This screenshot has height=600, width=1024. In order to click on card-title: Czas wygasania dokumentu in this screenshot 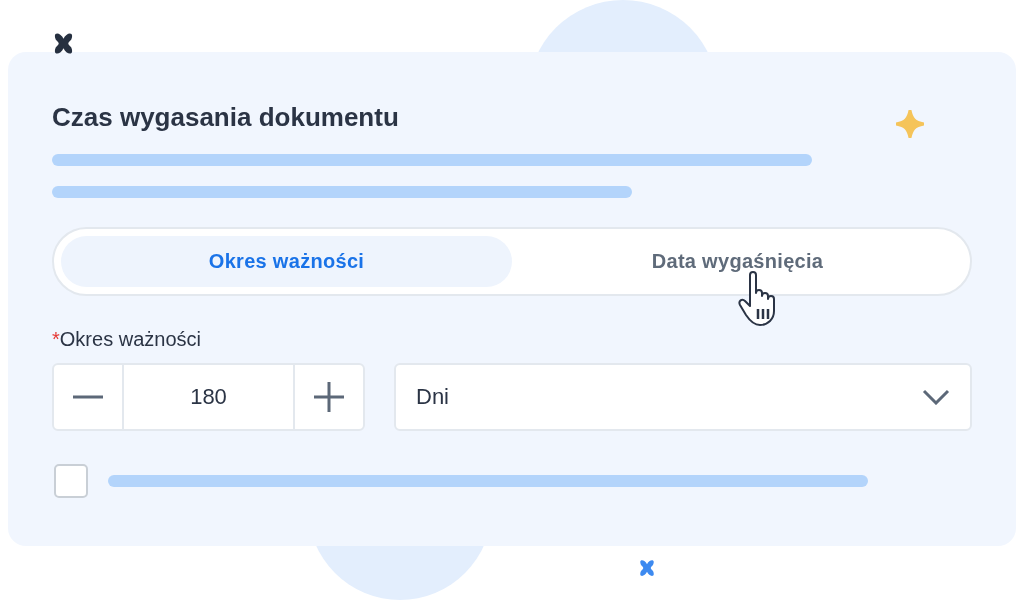, I will do `click(225, 117)`.